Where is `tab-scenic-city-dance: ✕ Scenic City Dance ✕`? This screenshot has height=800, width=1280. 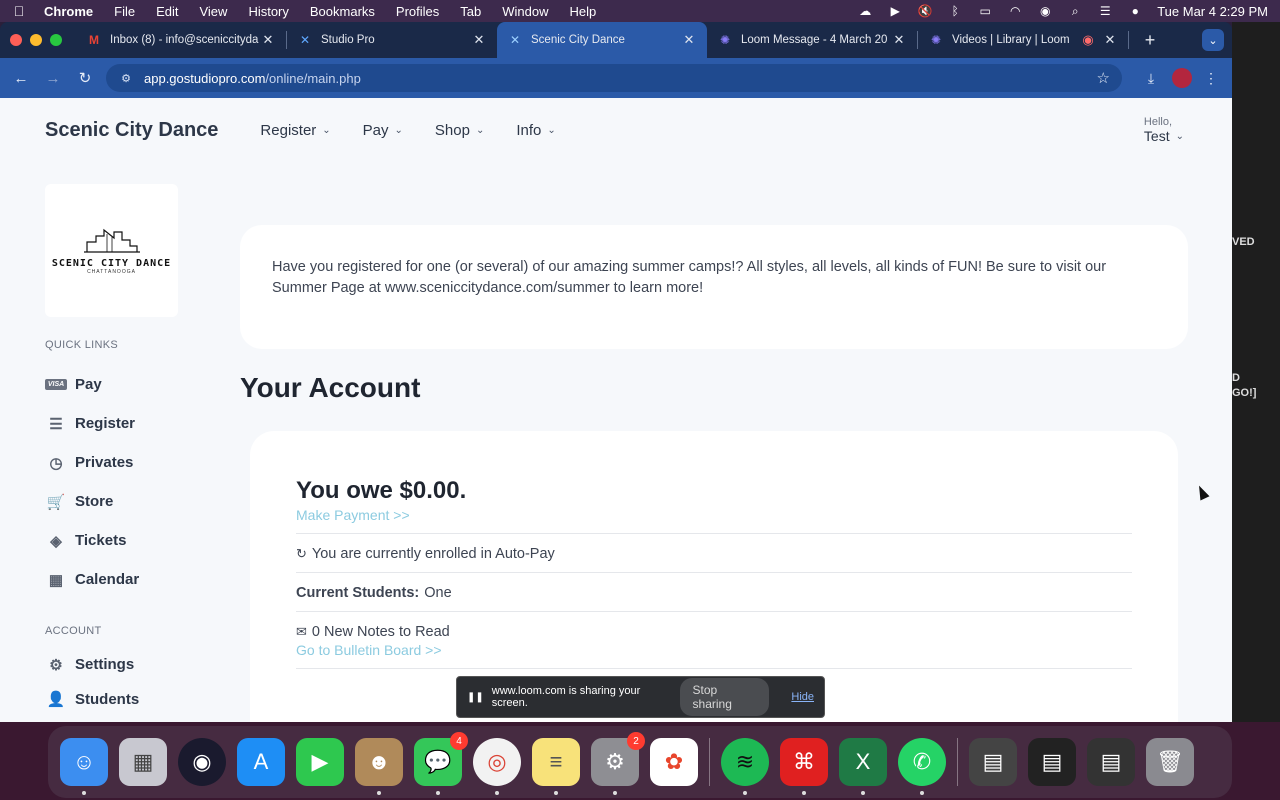
tab-scenic-city-dance: ✕ Scenic City Dance ✕ is located at coordinates (602, 40).